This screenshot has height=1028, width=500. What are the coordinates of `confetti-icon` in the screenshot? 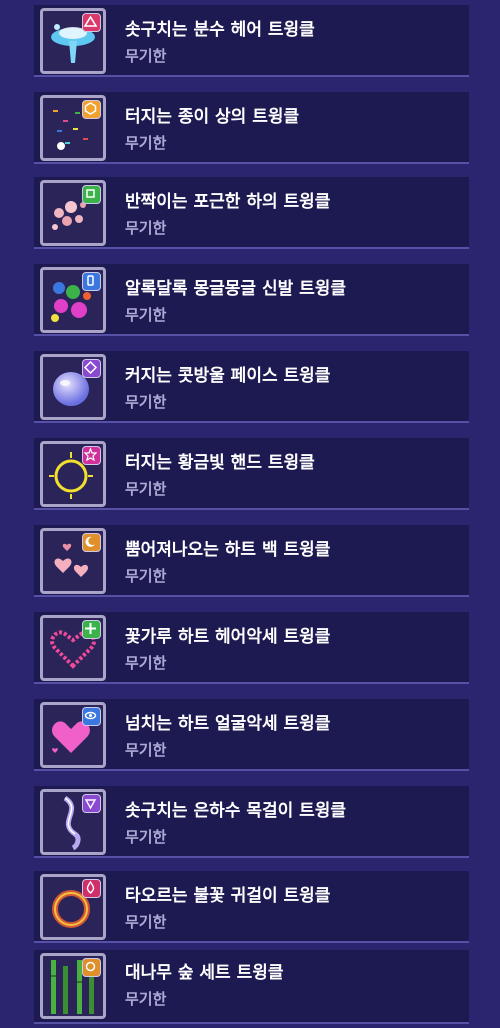 It's located at (73, 128).